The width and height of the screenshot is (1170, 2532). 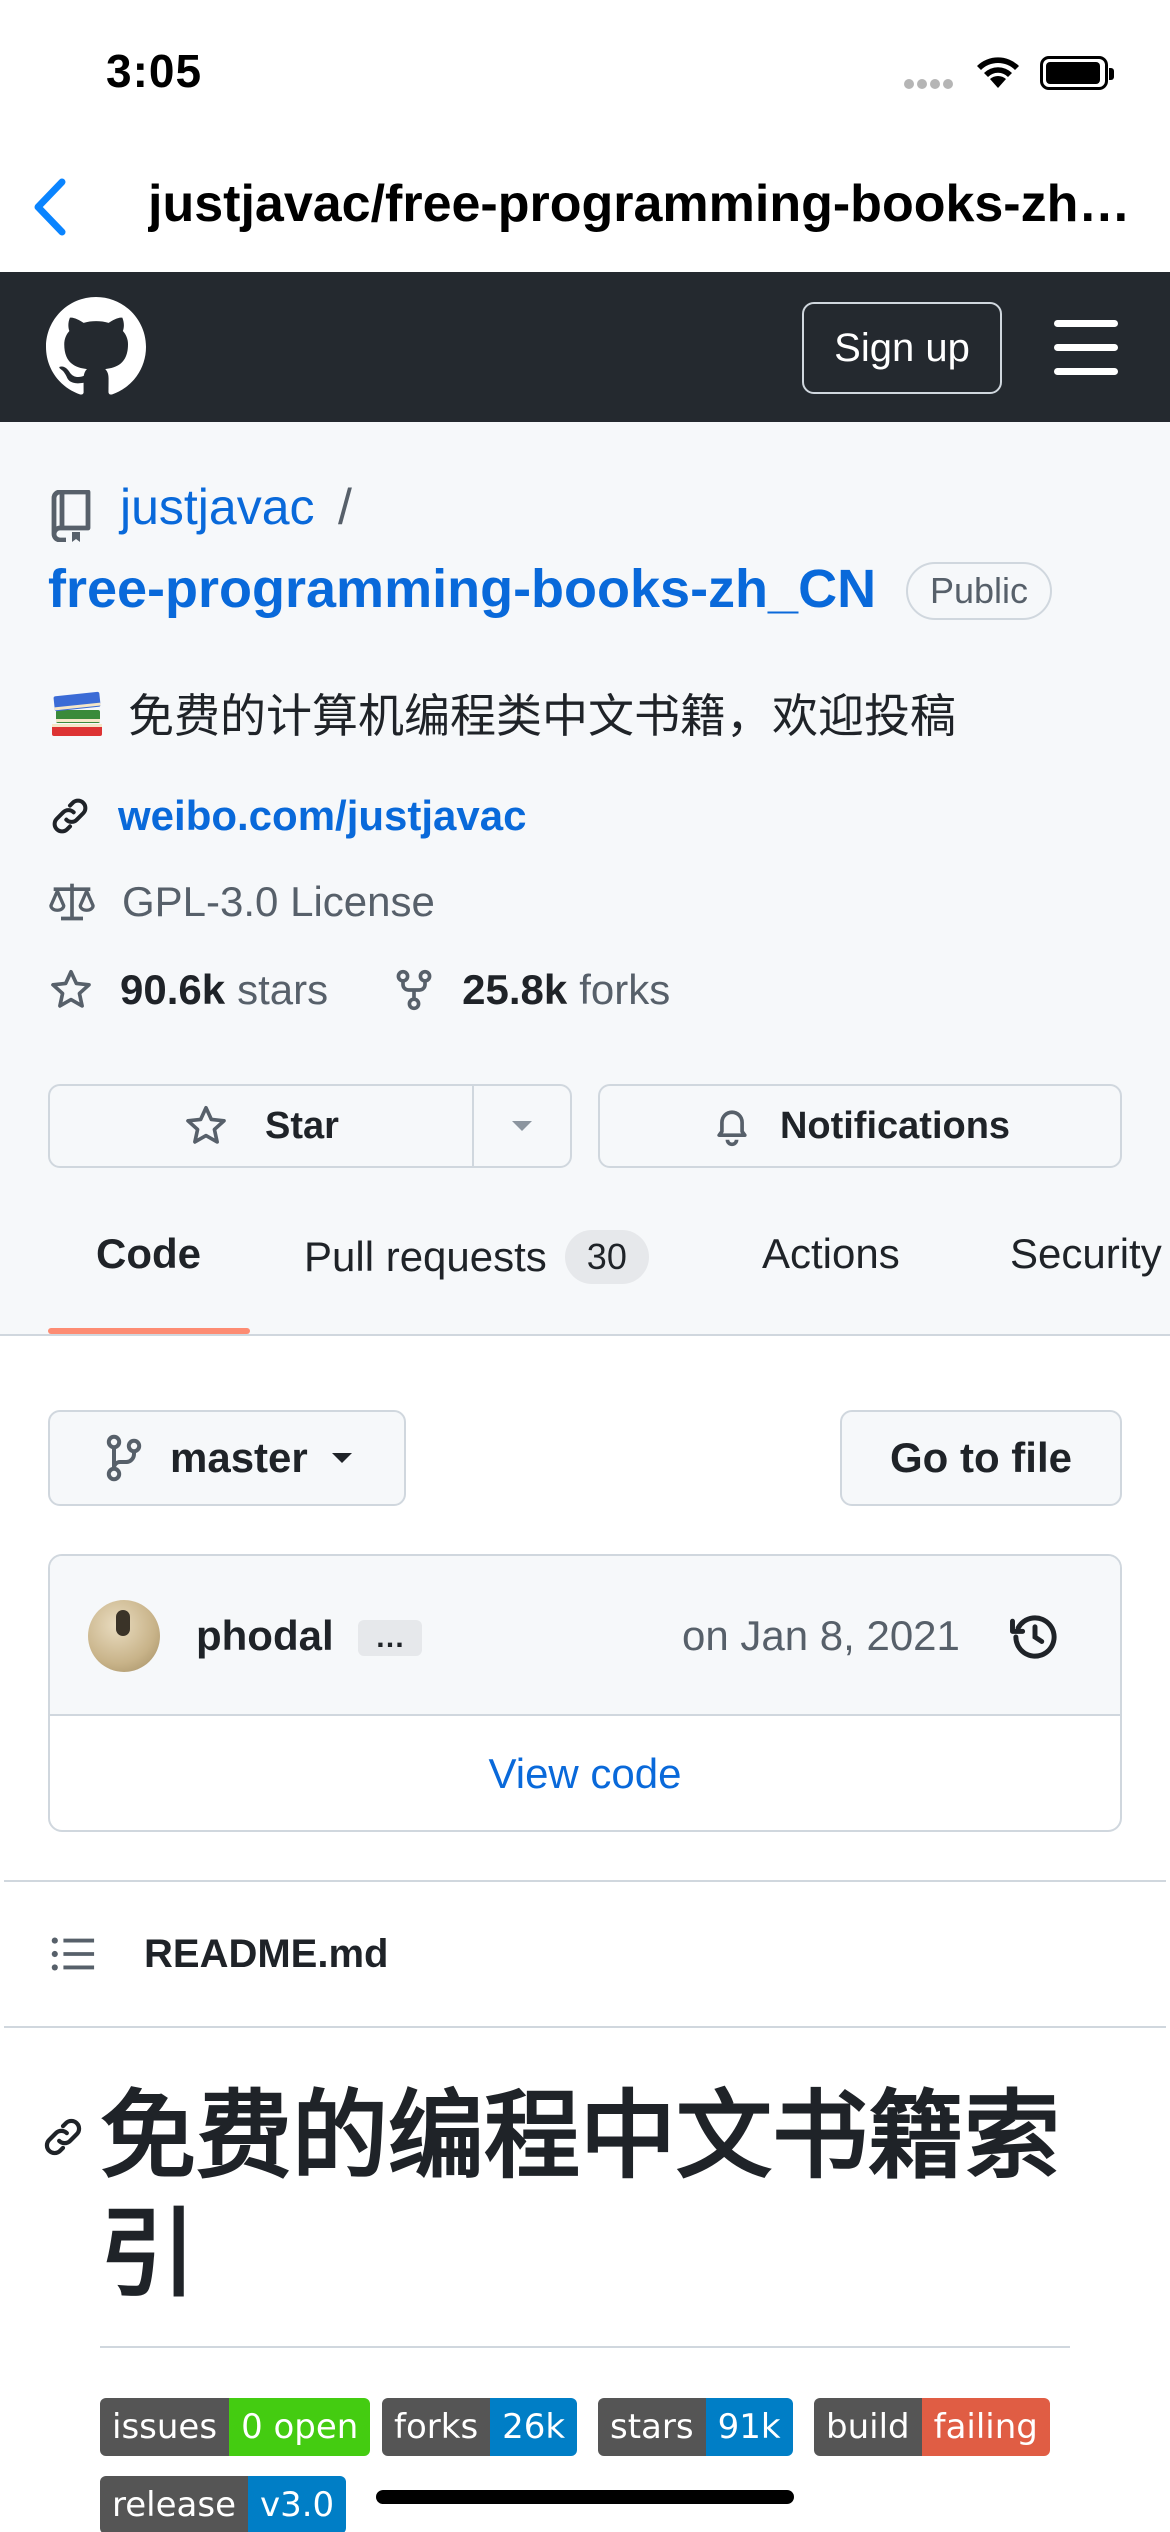 What do you see at coordinates (414, 990) in the screenshot?
I see `fork-icon` at bounding box center [414, 990].